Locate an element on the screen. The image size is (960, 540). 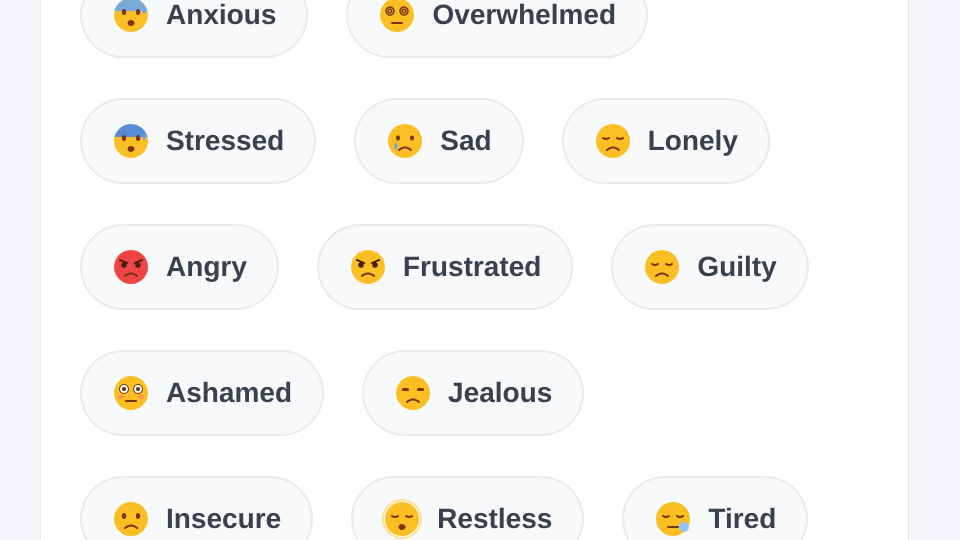
emotion-chip: Angry is located at coordinates (179, 267).